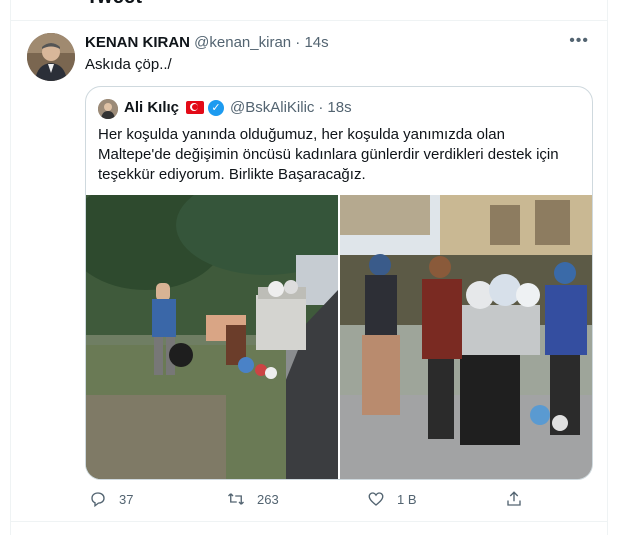  What do you see at coordinates (126, 499) in the screenshot?
I see `reply-count: 37` at bounding box center [126, 499].